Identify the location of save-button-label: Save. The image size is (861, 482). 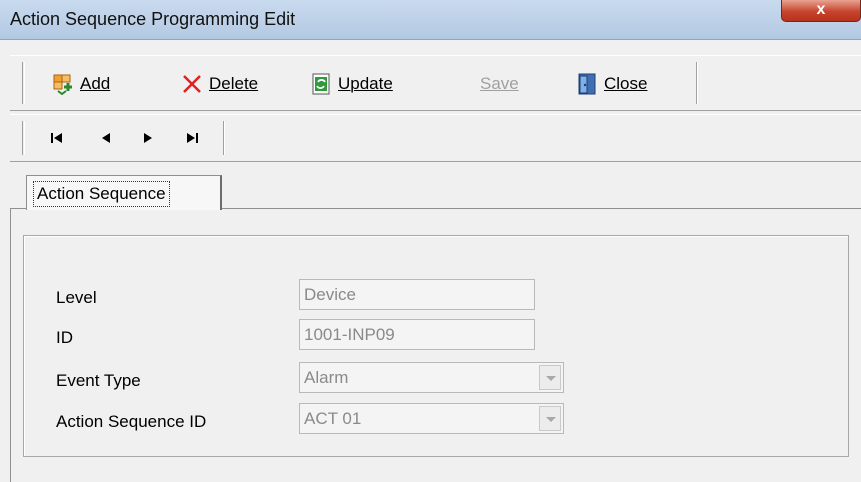
(499, 83).